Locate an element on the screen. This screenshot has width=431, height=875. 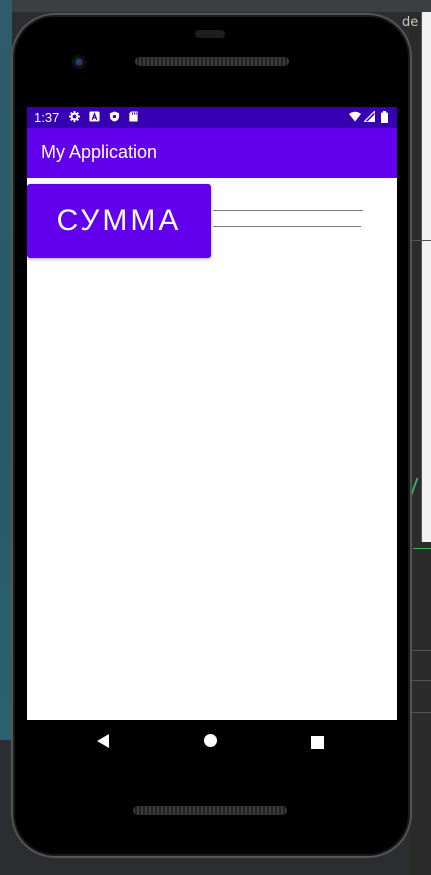
bottom-speaker is located at coordinates (210, 810).